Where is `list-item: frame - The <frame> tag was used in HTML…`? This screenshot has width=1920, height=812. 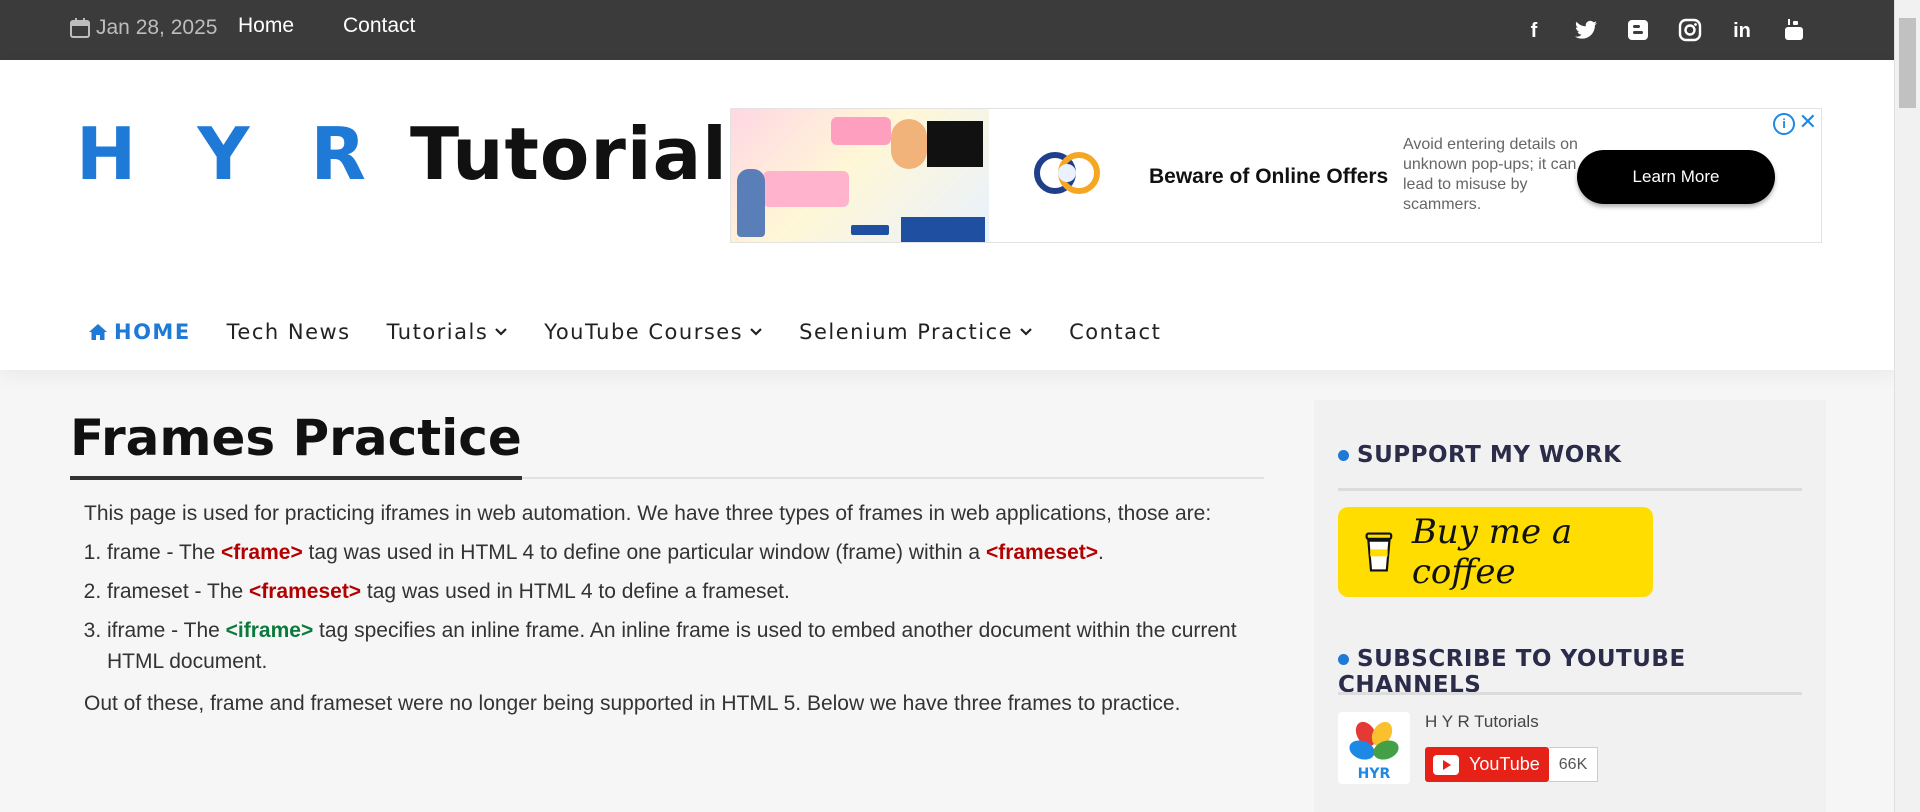
list-item: frame - The <frame> tag was used in HTML… is located at coordinates (678, 552).